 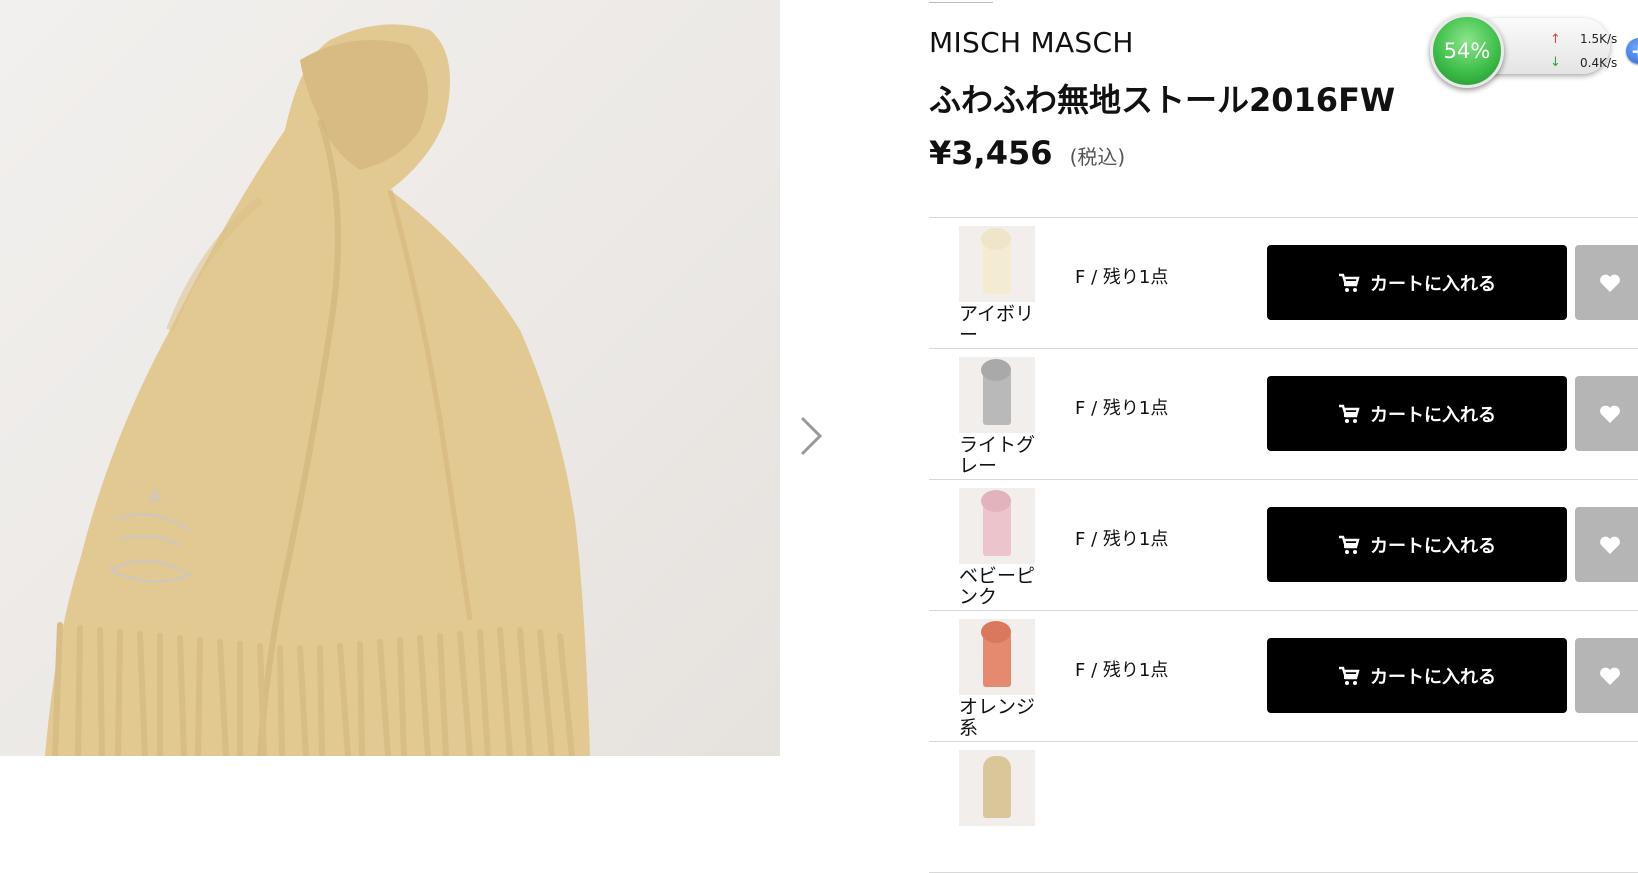 I want to click on price-row: ¥3,456 (税込), so click(x=1027, y=153).